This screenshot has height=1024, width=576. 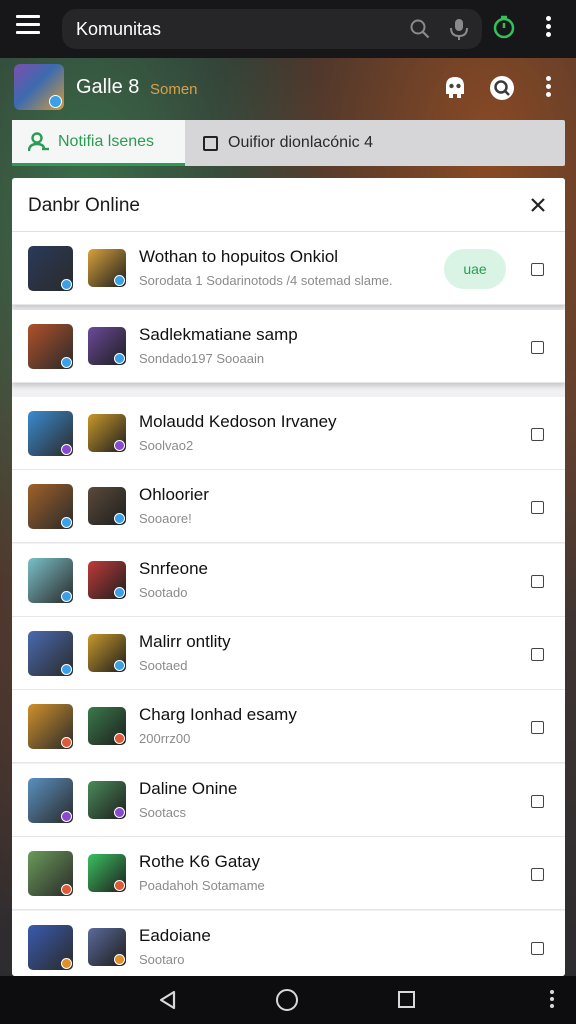 I want to click on member-name: Daline Onine, so click(x=188, y=788).